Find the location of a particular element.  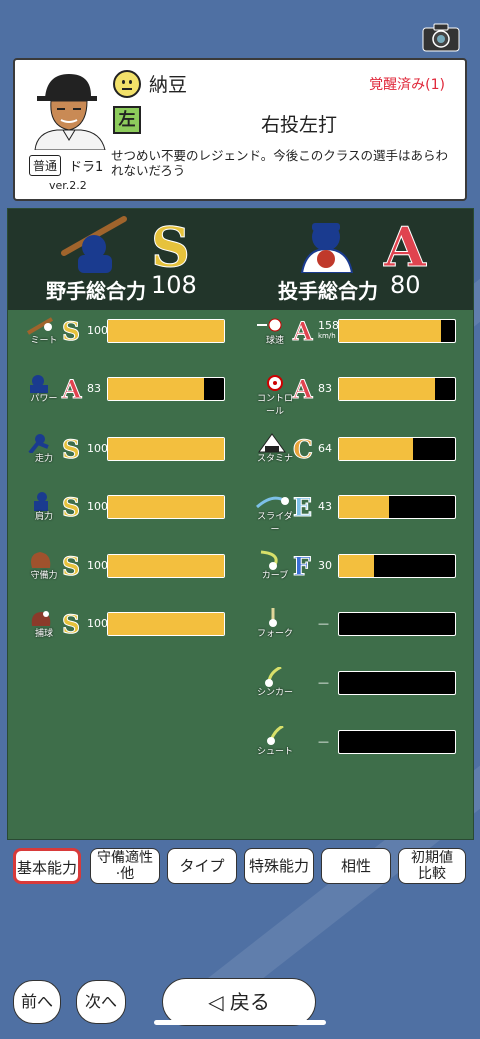

stat-row-control: コントロール A 83 is located at coordinates (360, 396).